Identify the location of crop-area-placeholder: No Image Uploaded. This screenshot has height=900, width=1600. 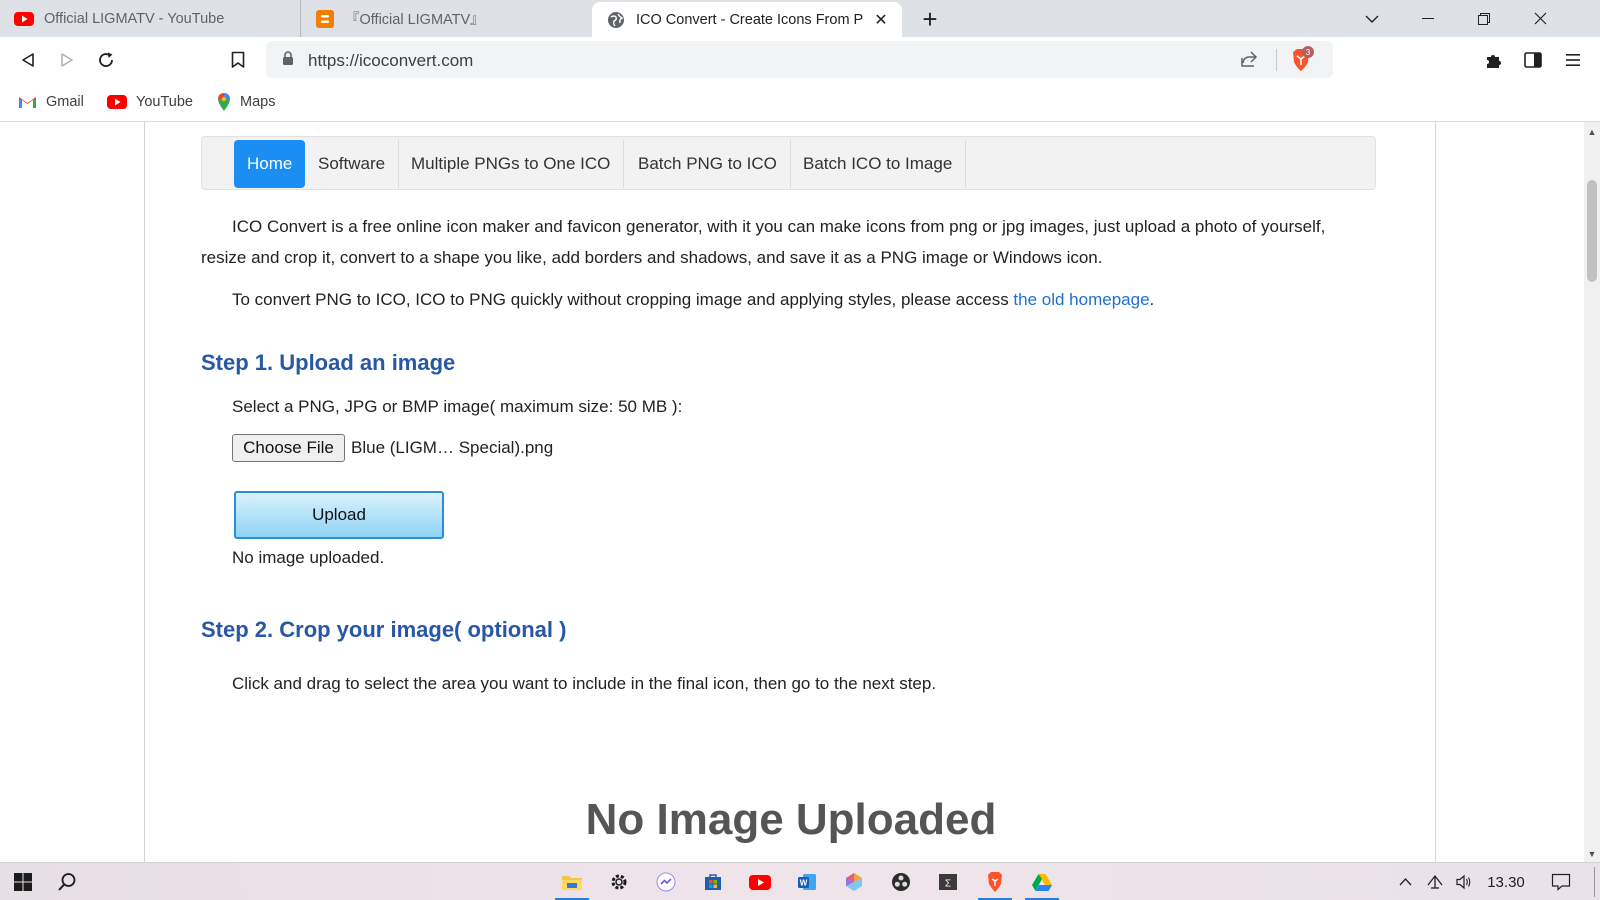
(791, 819).